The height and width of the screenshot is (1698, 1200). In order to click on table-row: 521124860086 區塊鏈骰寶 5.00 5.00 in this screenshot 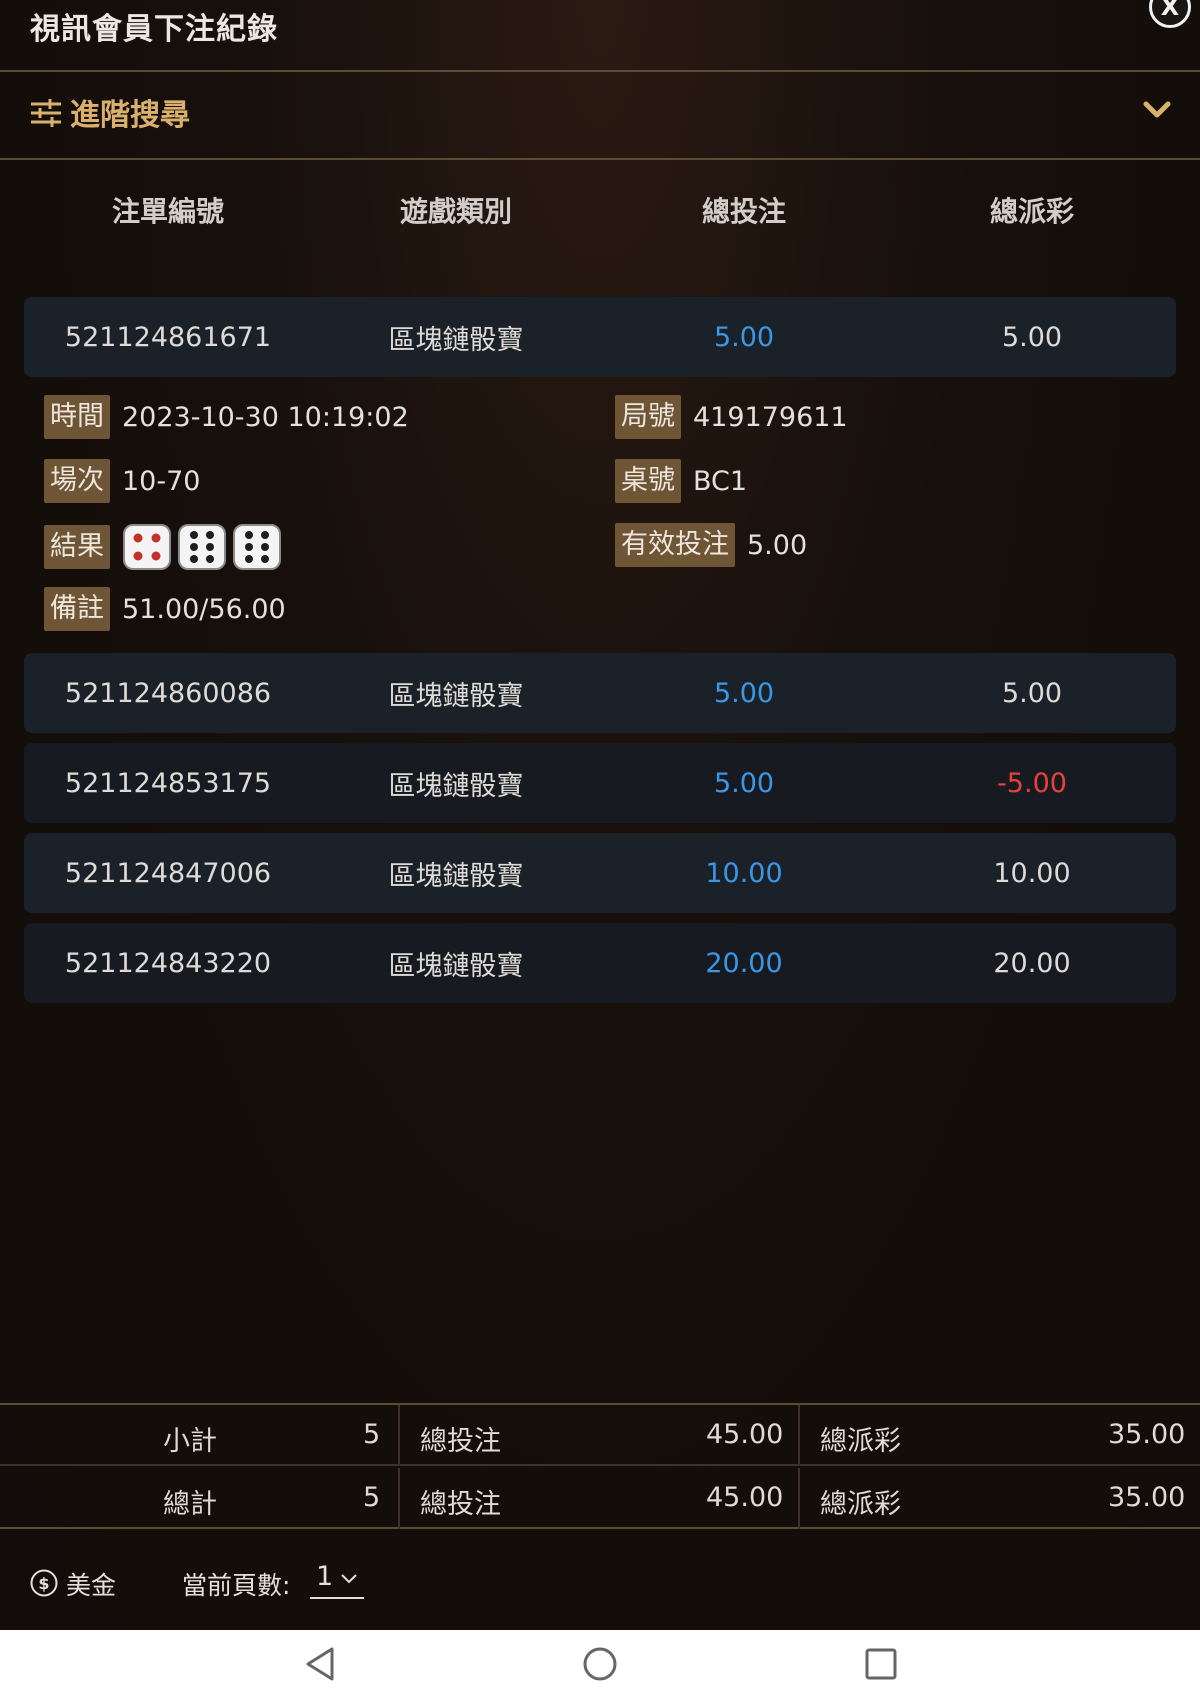, I will do `click(600, 693)`.